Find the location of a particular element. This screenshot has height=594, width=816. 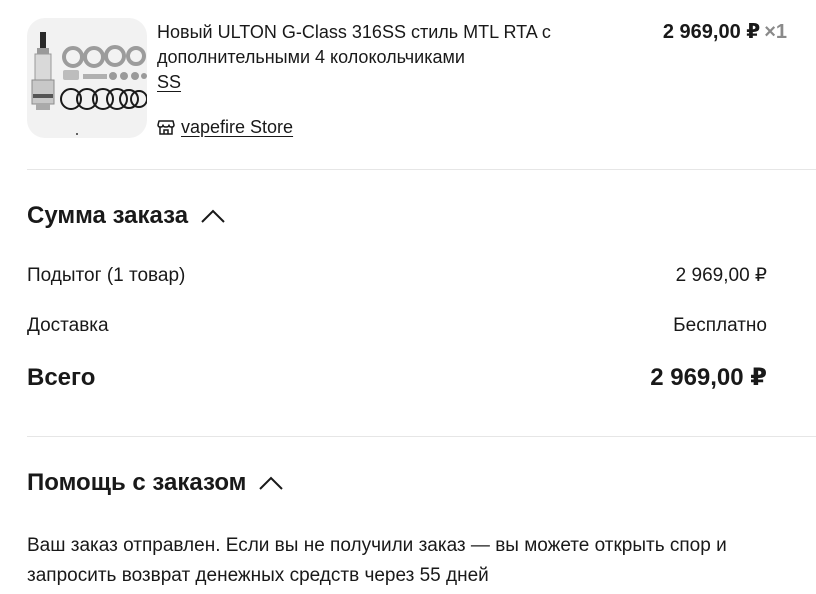

quantity: ×1 is located at coordinates (775, 32).